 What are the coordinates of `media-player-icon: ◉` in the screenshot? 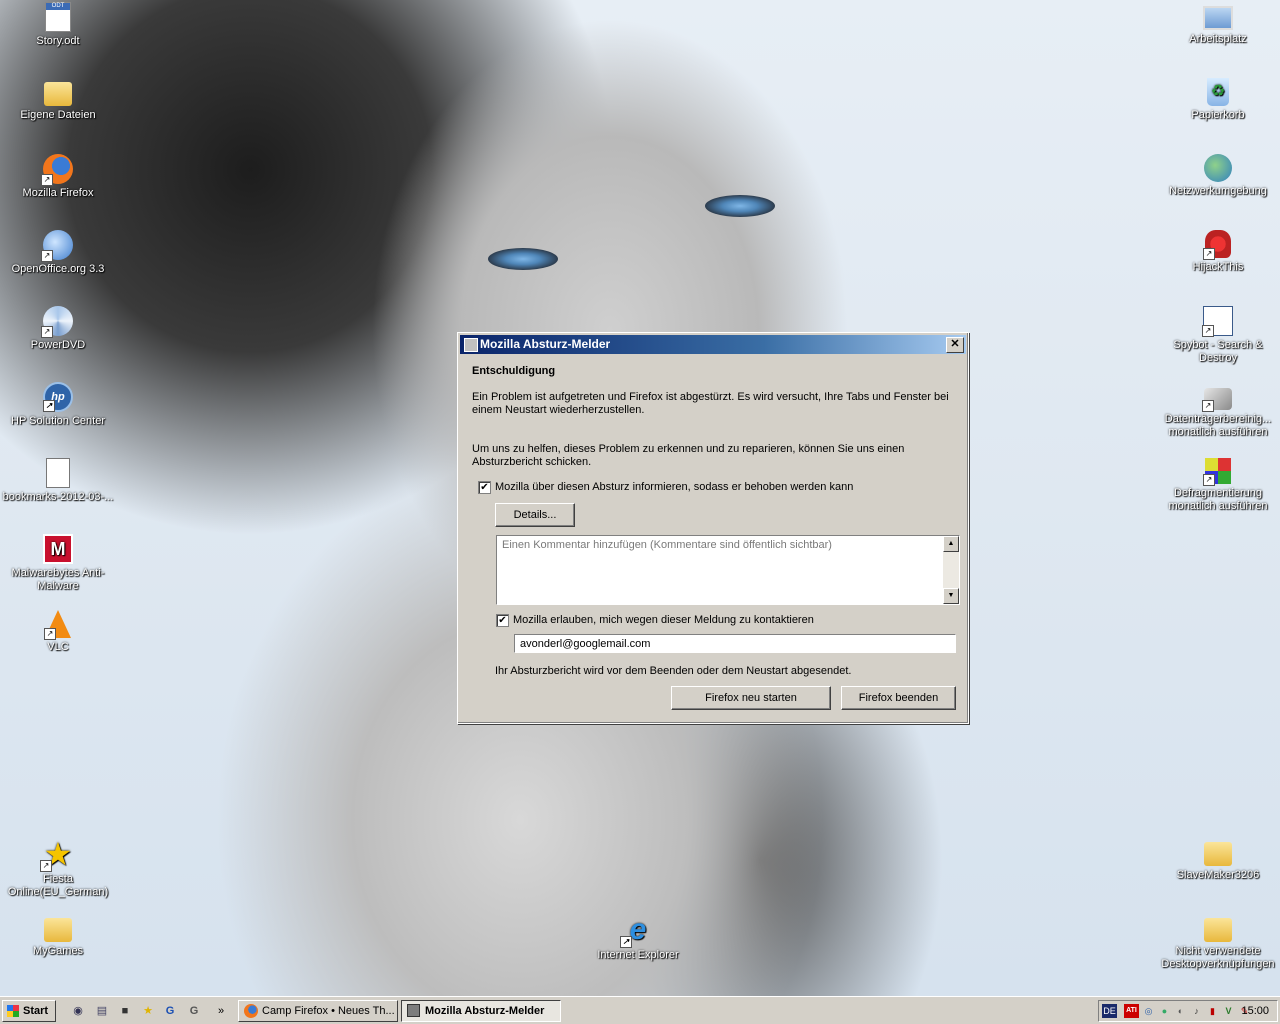 It's located at (78, 1011).